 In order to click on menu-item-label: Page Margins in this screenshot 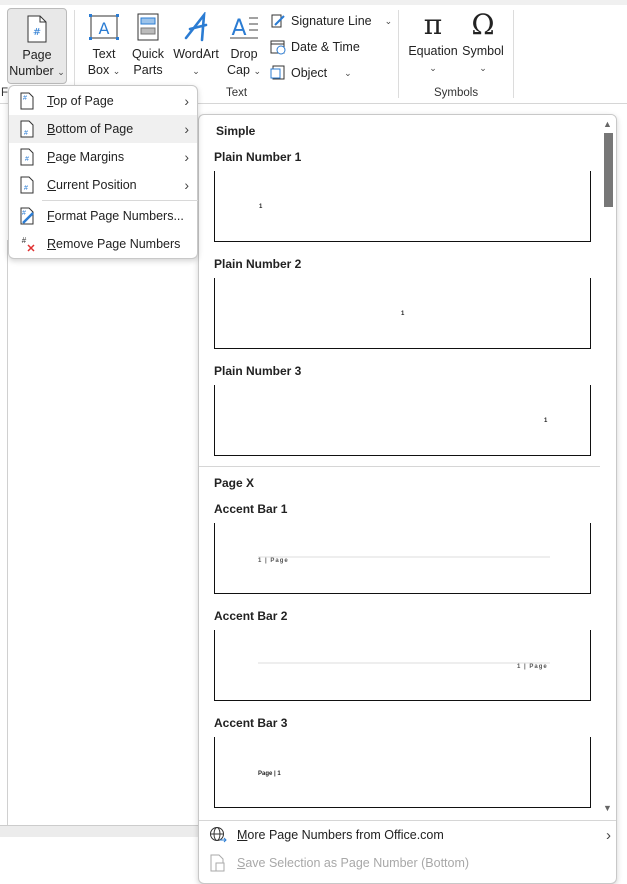, I will do `click(86, 157)`.